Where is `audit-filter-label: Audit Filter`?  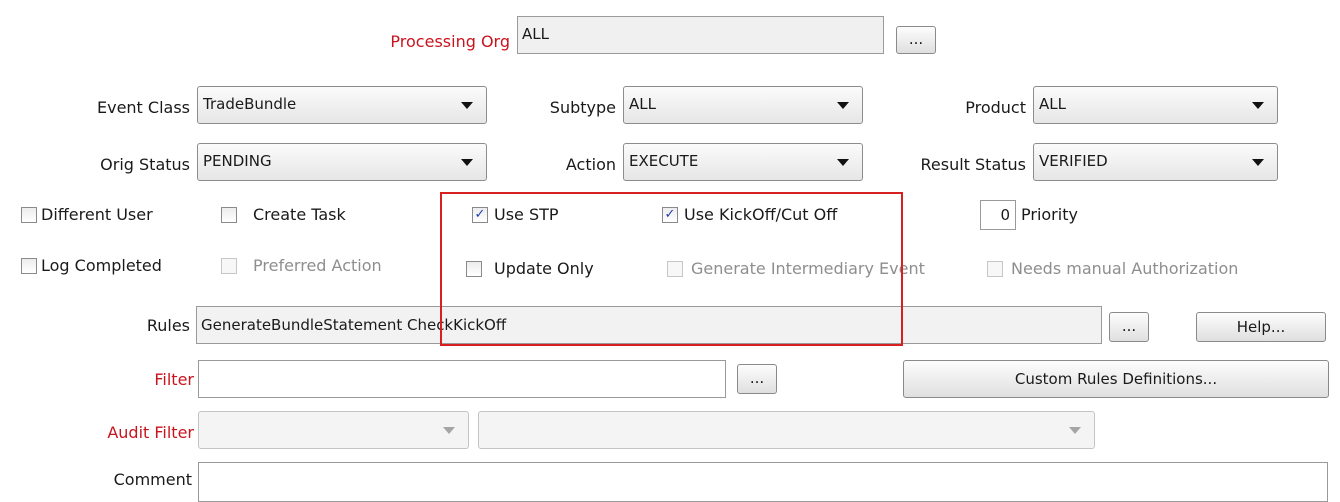 audit-filter-label: Audit Filter is located at coordinates (150, 432).